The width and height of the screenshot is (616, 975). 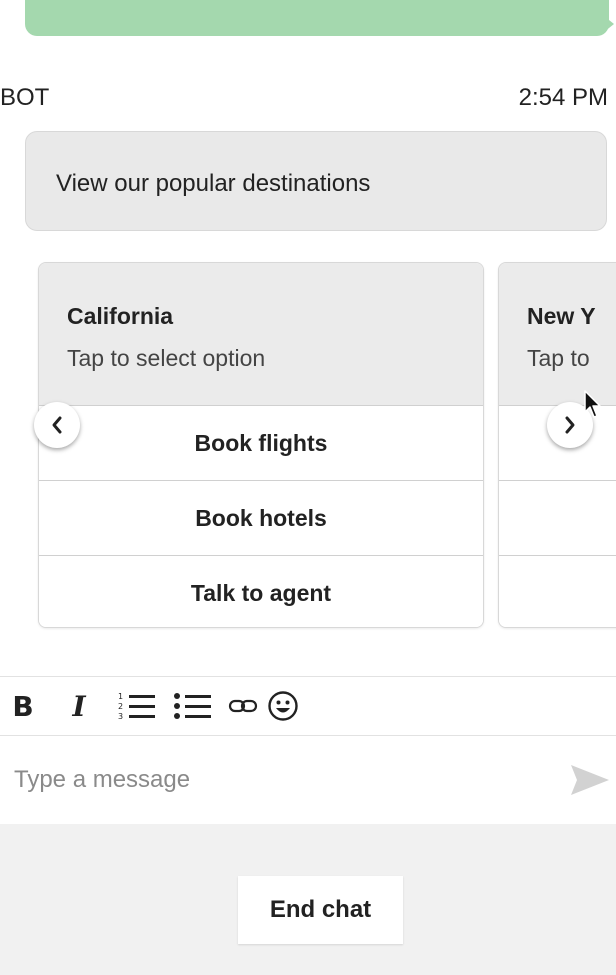 I want to click on book-flights-button: Book flights, so click(x=261, y=443).